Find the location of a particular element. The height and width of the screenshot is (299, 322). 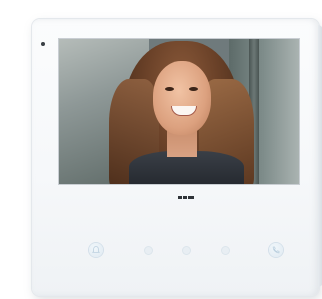

call-button is located at coordinates (276, 250).